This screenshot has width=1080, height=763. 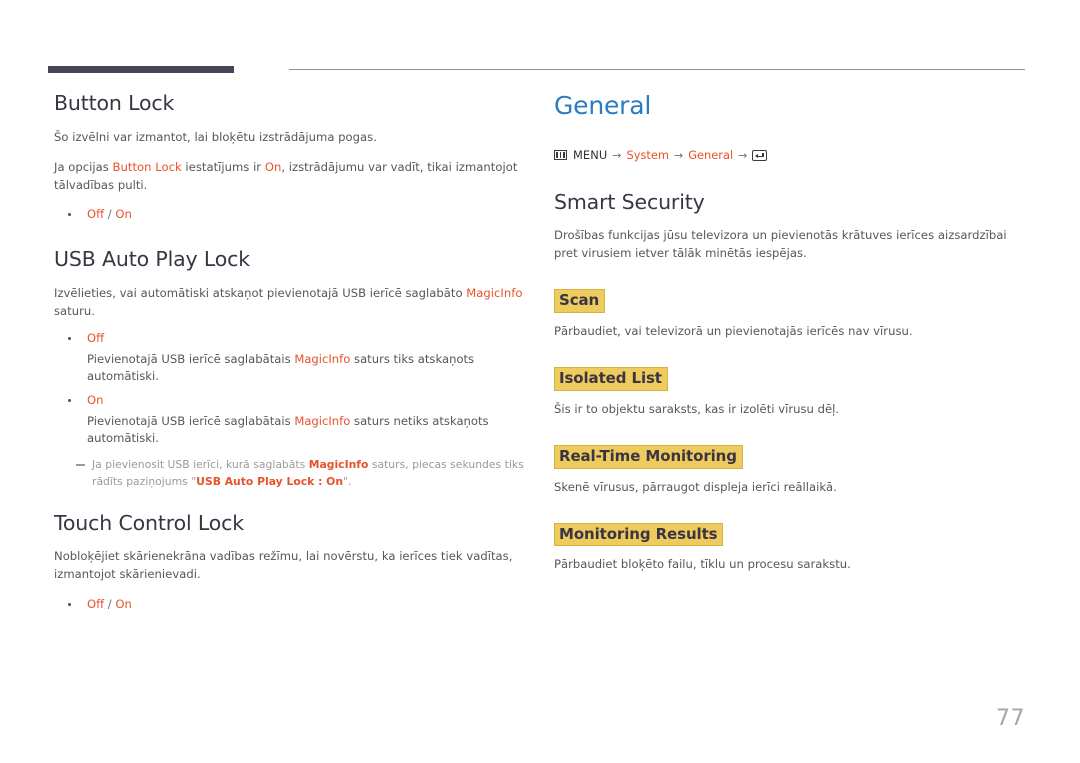 What do you see at coordinates (152, 259) in the screenshot?
I see `section-title-usb-auto-play-lock: USB Auto Play Lock` at bounding box center [152, 259].